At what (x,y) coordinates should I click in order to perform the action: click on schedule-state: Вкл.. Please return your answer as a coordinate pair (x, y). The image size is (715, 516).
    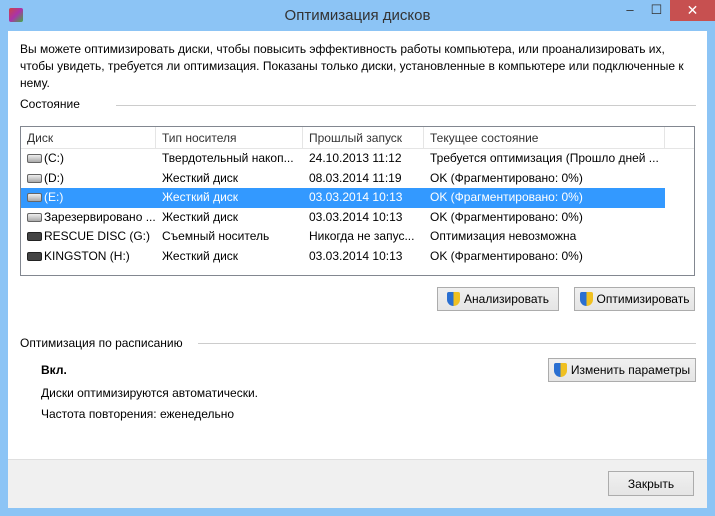
    Looking at the image, I should click on (54, 370).